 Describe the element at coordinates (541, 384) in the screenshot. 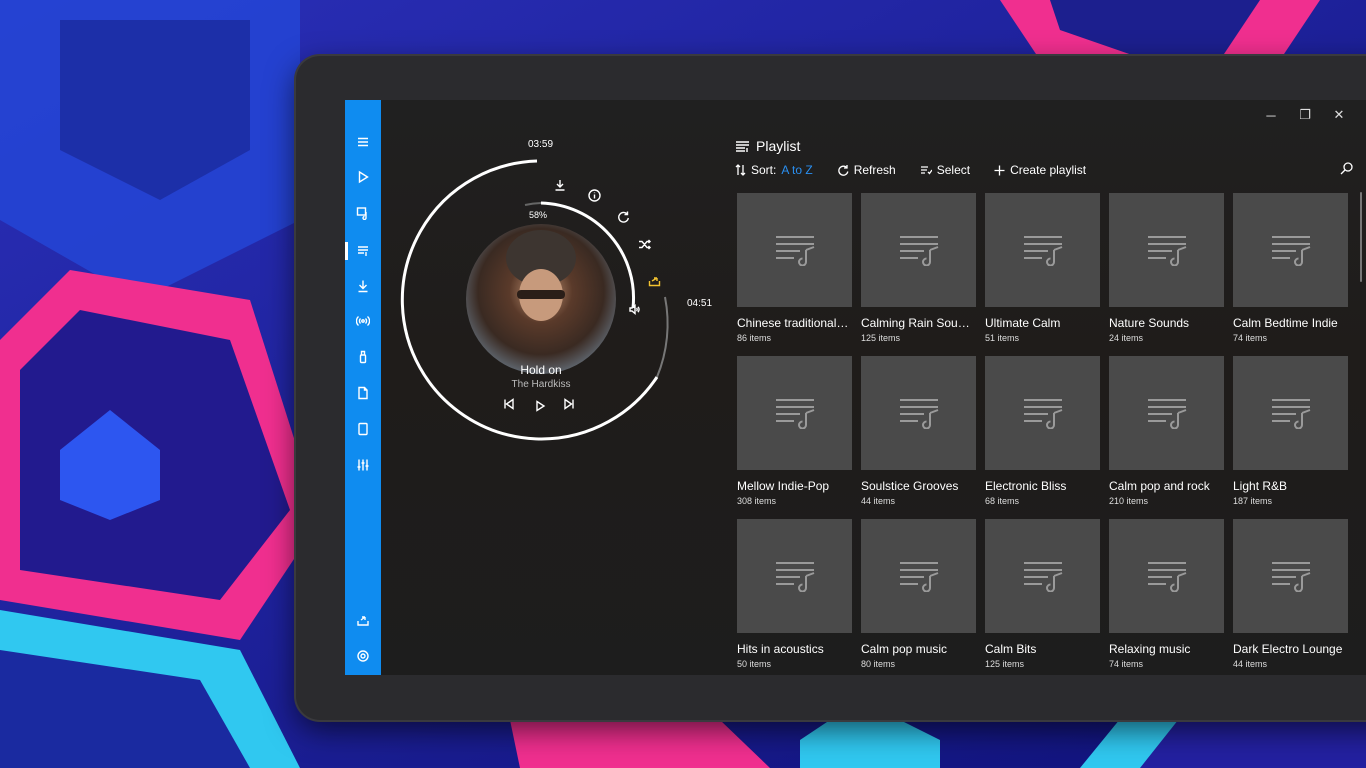

I see `track-artist: The Hardkiss` at that location.